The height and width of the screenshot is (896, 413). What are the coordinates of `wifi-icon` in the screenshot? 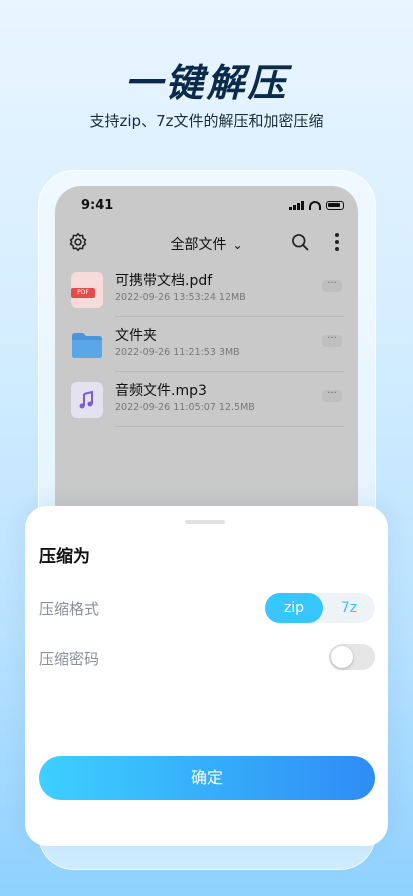 It's located at (315, 205).